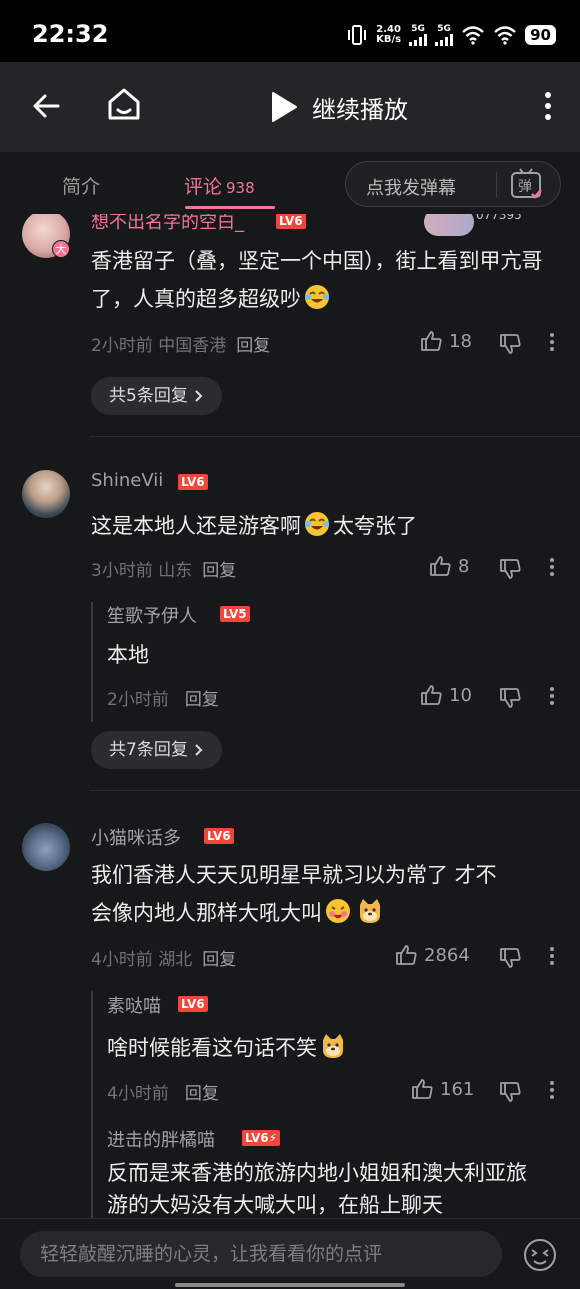 The image size is (580, 1289). What do you see at coordinates (317, 280) in the screenshot?
I see `comment-text: 香港留子（叠，坚定一个中国），街上看到甲亢哥了，人真的超多超级吵` at bounding box center [317, 280].